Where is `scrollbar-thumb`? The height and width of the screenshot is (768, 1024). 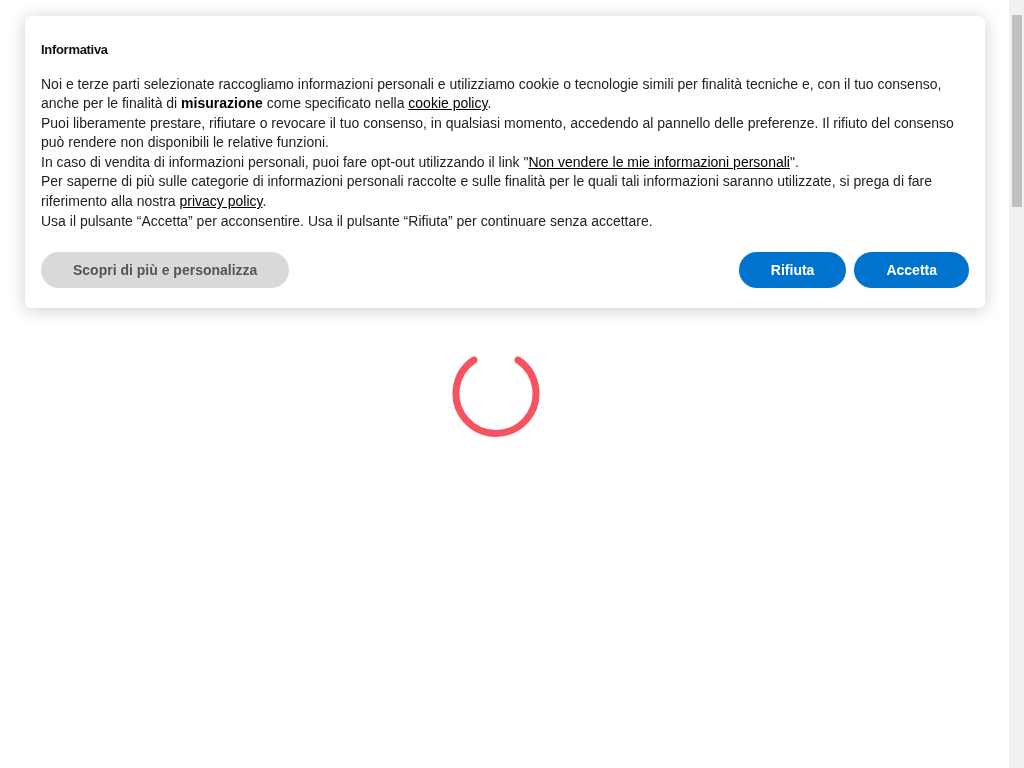 scrollbar-thumb is located at coordinates (1016, 111).